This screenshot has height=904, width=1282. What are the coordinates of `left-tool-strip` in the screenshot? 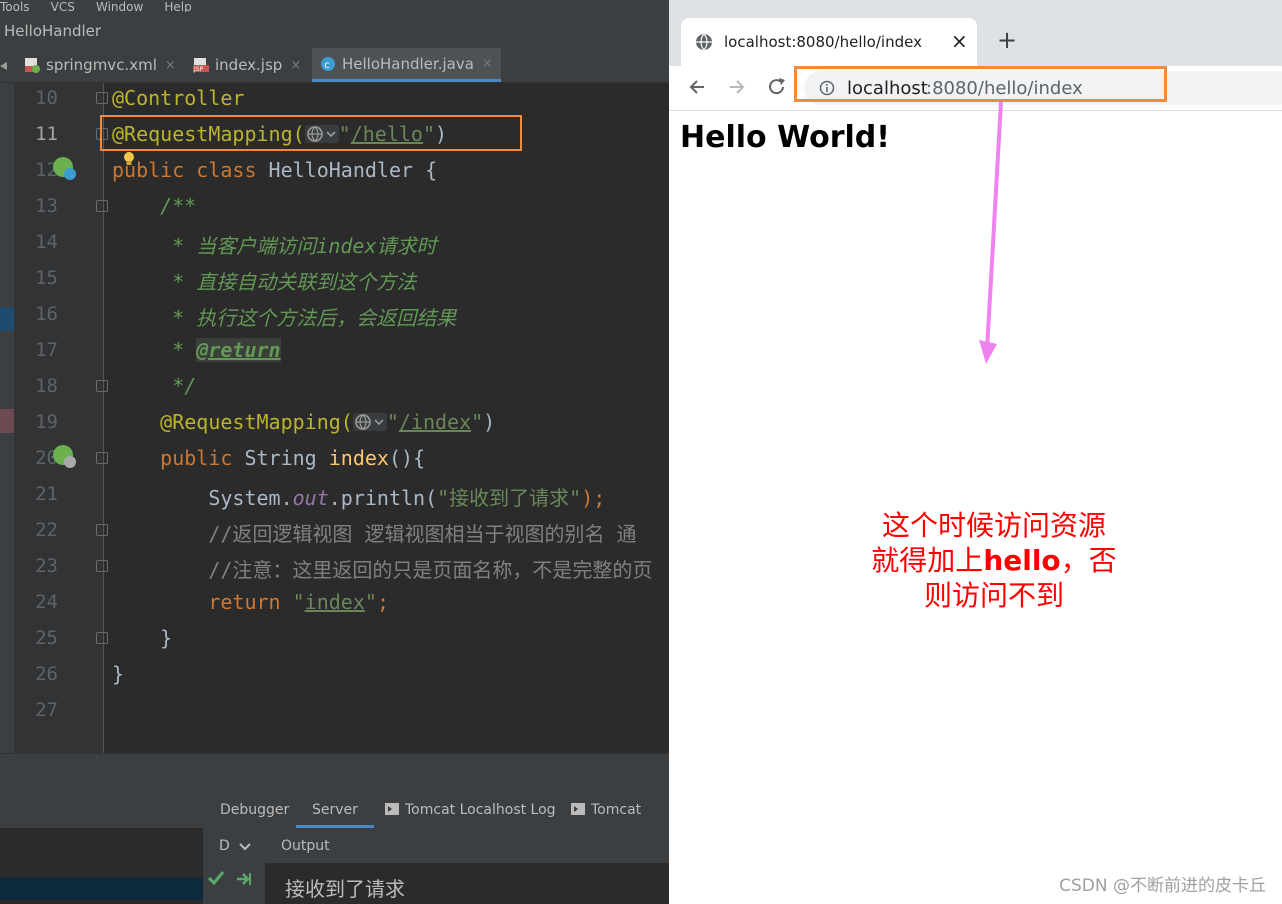 It's located at (7, 418).